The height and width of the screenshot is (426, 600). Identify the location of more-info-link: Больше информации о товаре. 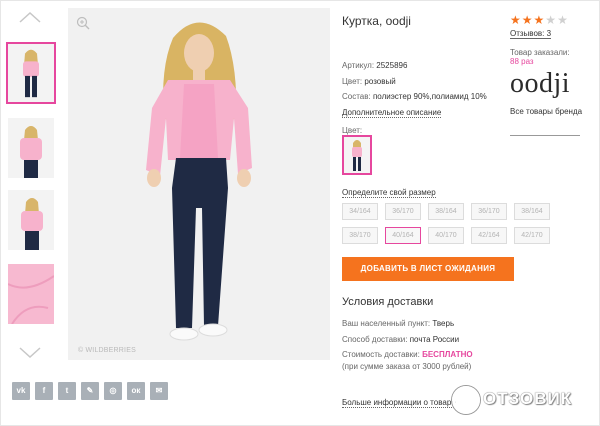
(399, 403).